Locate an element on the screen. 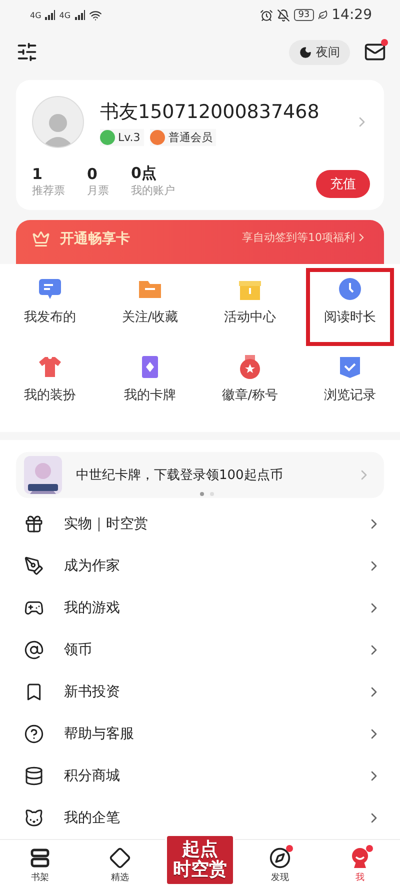 This screenshot has height=888, width=400. crown-icon is located at coordinates (41, 239).